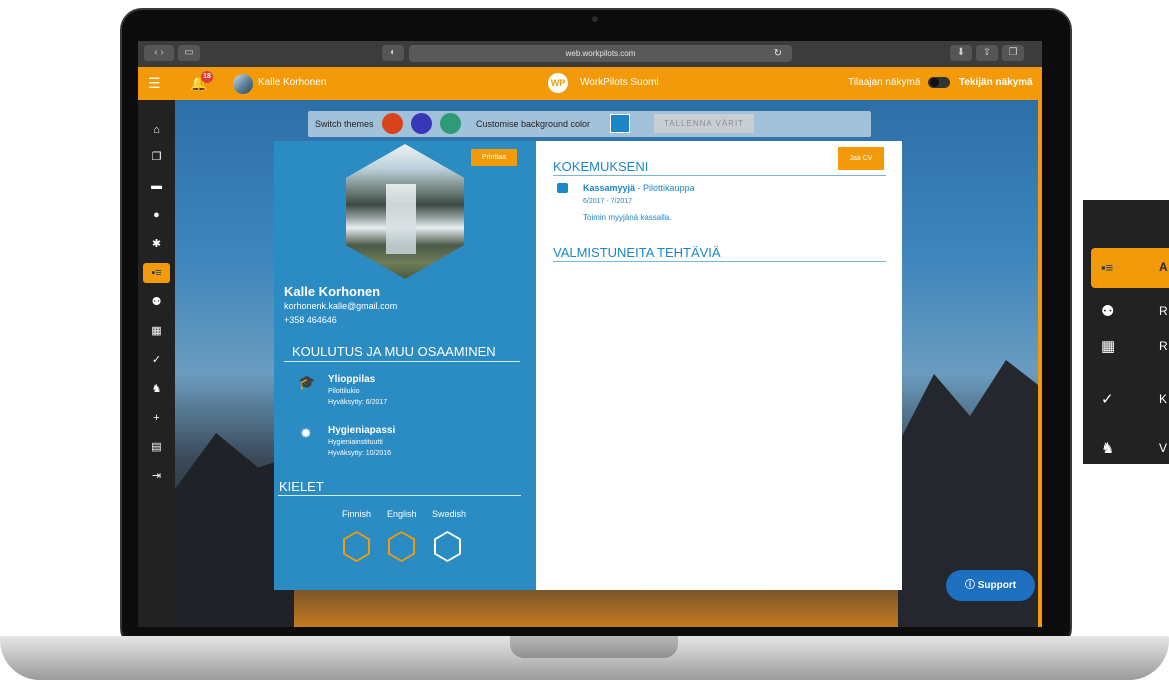 This screenshot has width=1169, height=680. What do you see at coordinates (1130, 268) in the screenshot?
I see `zoom-menu-item-cv: ▪≡ A` at bounding box center [1130, 268].